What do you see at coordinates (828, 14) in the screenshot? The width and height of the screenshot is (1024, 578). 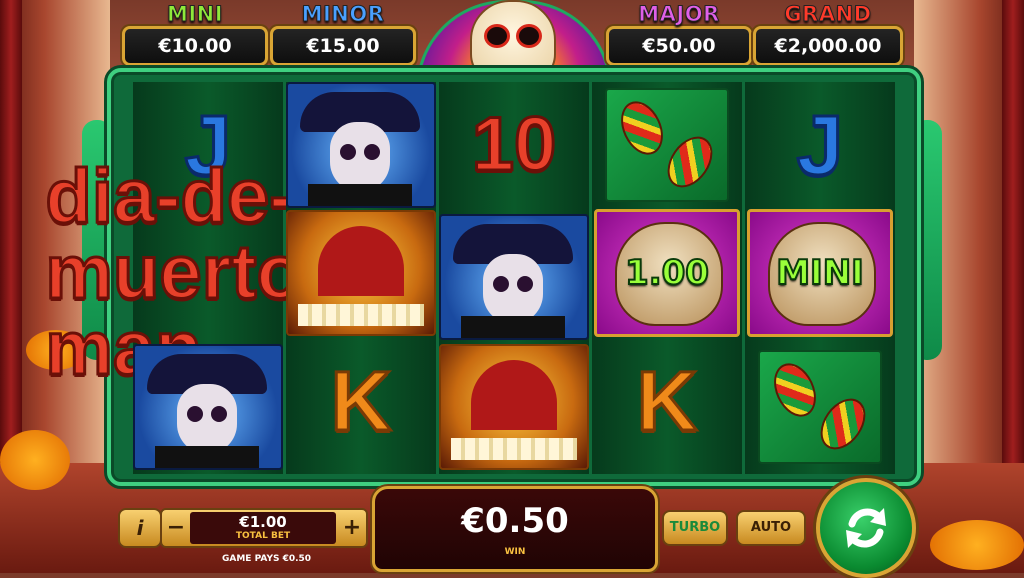 I see `jackpot-label: GRAND` at bounding box center [828, 14].